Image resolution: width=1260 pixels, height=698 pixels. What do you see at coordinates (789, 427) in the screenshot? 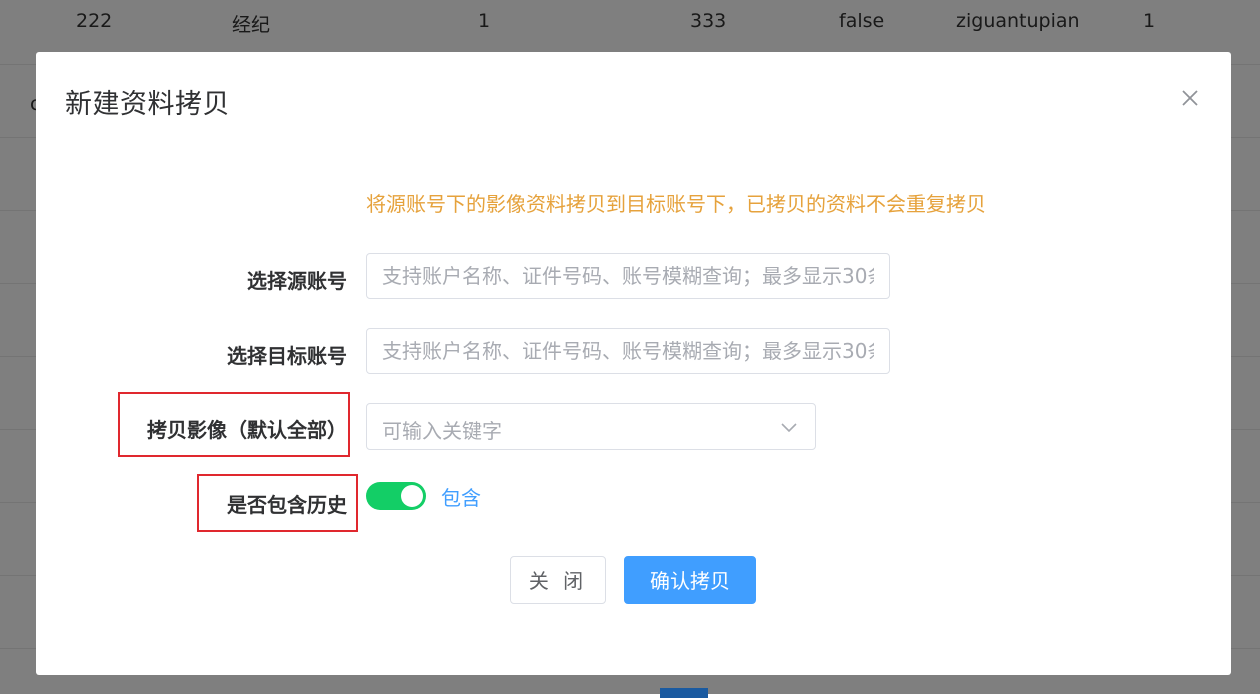
I see `chevron-down-icon` at bounding box center [789, 427].